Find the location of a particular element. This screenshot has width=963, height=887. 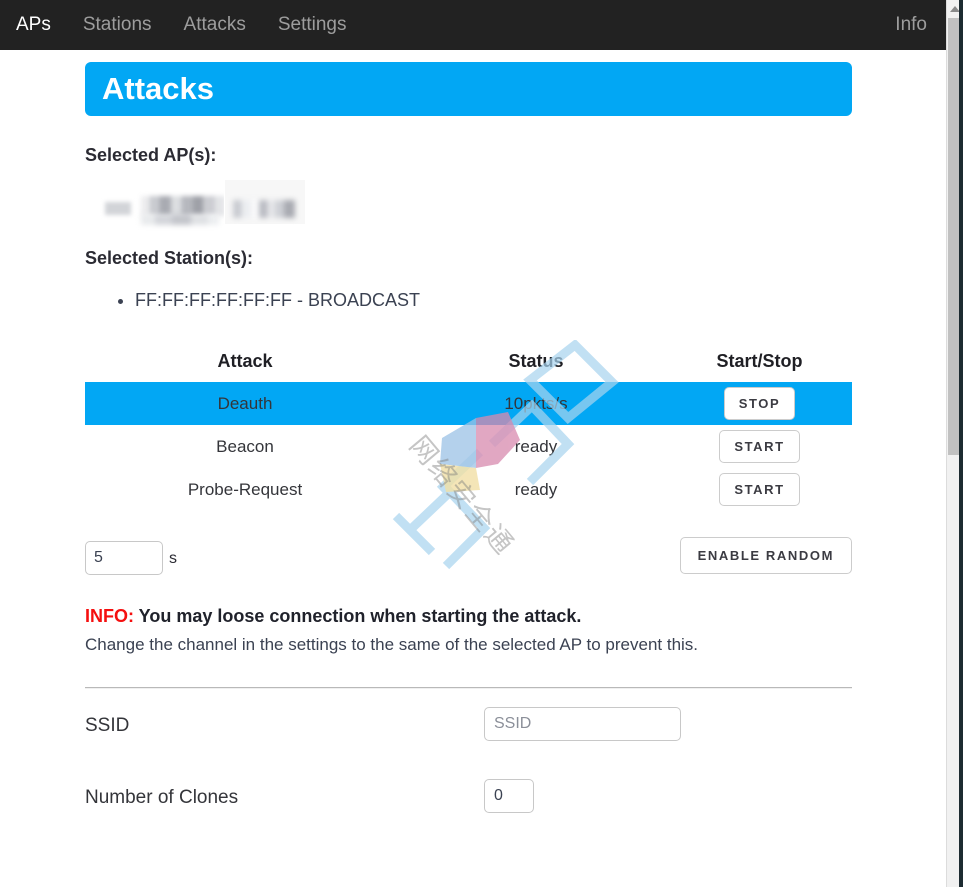

navbar-links: APs Stations Attacks Settings is located at coordinates (181, 25).